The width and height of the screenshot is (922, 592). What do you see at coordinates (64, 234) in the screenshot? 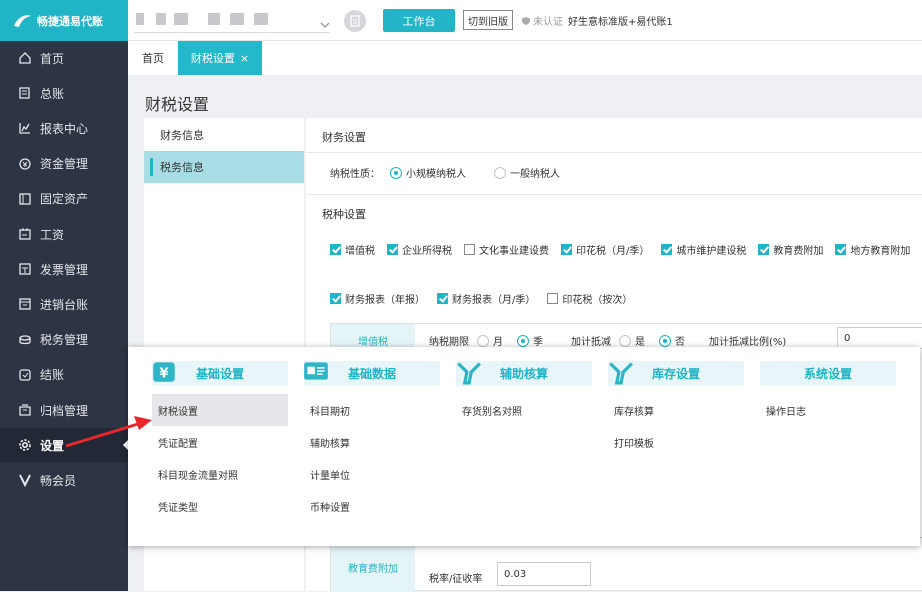
I see `sidebar-item-calendar: 工资` at bounding box center [64, 234].